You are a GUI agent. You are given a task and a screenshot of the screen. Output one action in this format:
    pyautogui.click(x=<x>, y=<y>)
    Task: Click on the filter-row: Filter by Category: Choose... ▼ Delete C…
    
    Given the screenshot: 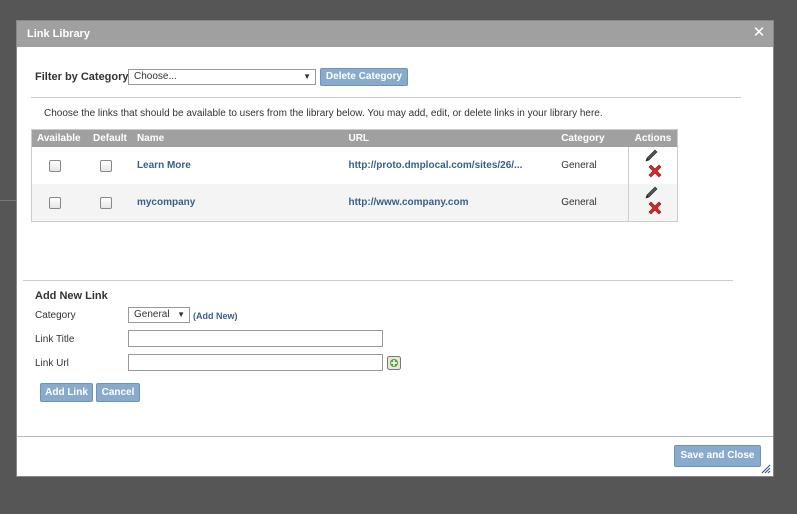 What is the action you would take?
    pyautogui.click(x=395, y=78)
    